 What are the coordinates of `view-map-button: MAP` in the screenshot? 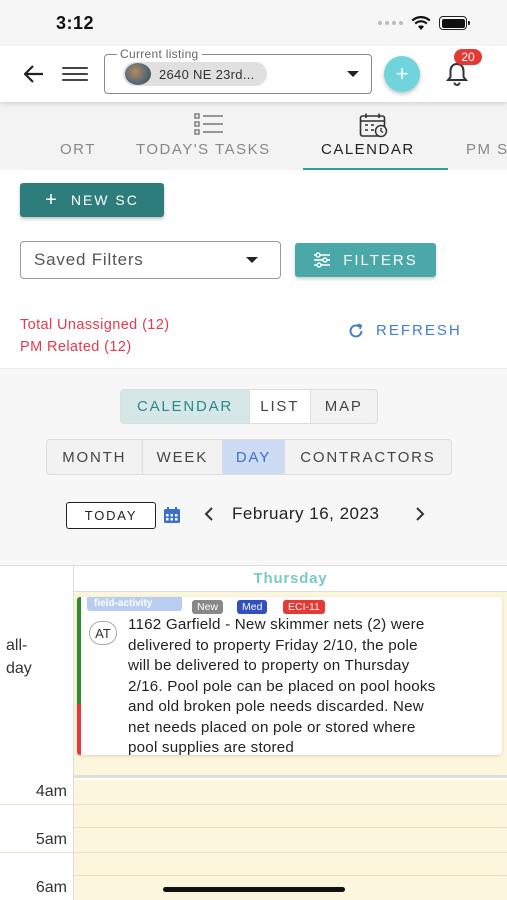 It's located at (344, 406).